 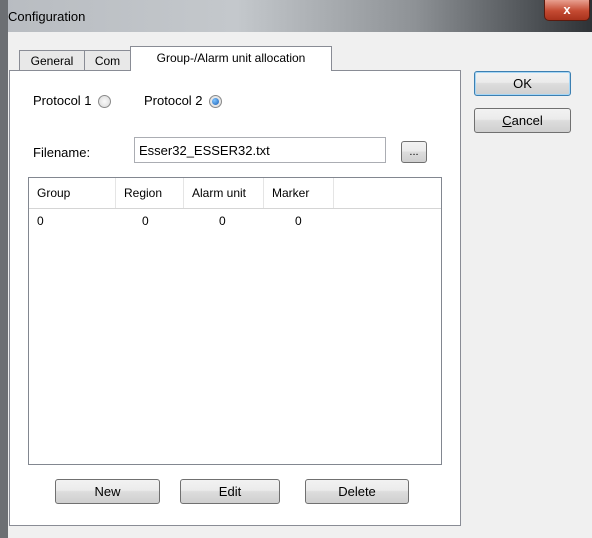 I want to click on edit-button: Edit, so click(x=230, y=491).